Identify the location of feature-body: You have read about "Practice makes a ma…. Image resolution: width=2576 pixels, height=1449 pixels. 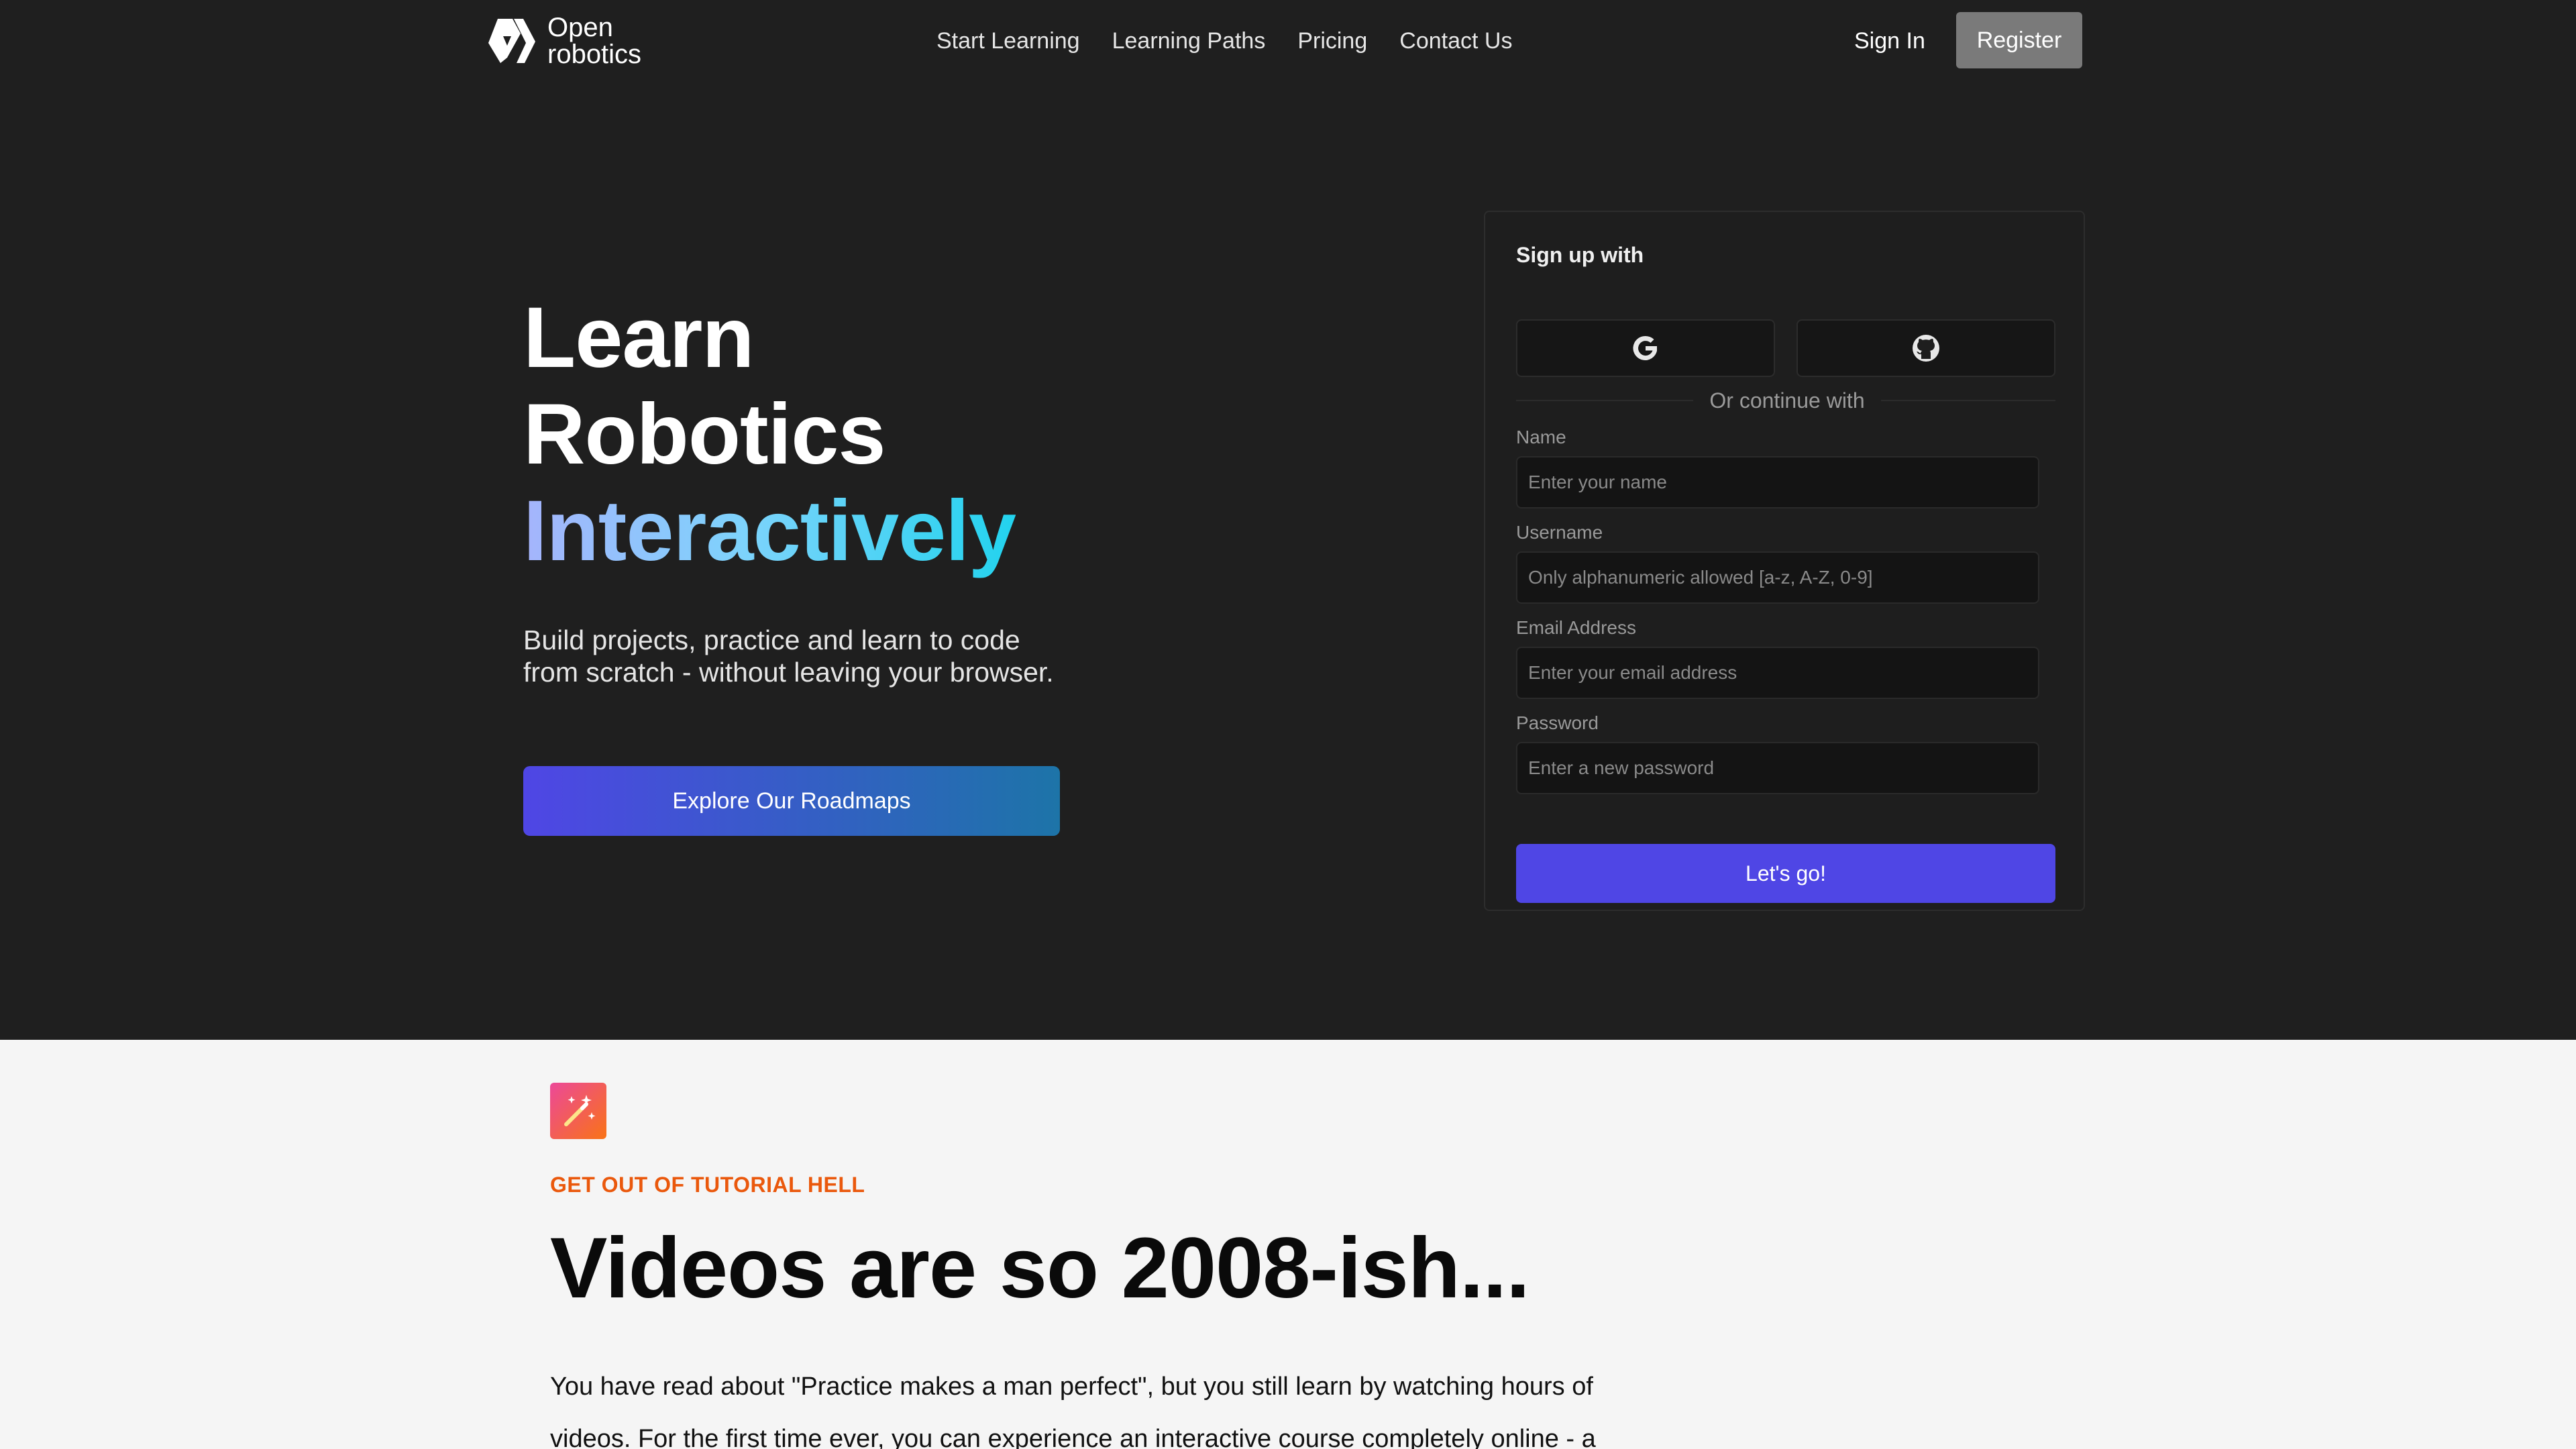
(1073, 1411).